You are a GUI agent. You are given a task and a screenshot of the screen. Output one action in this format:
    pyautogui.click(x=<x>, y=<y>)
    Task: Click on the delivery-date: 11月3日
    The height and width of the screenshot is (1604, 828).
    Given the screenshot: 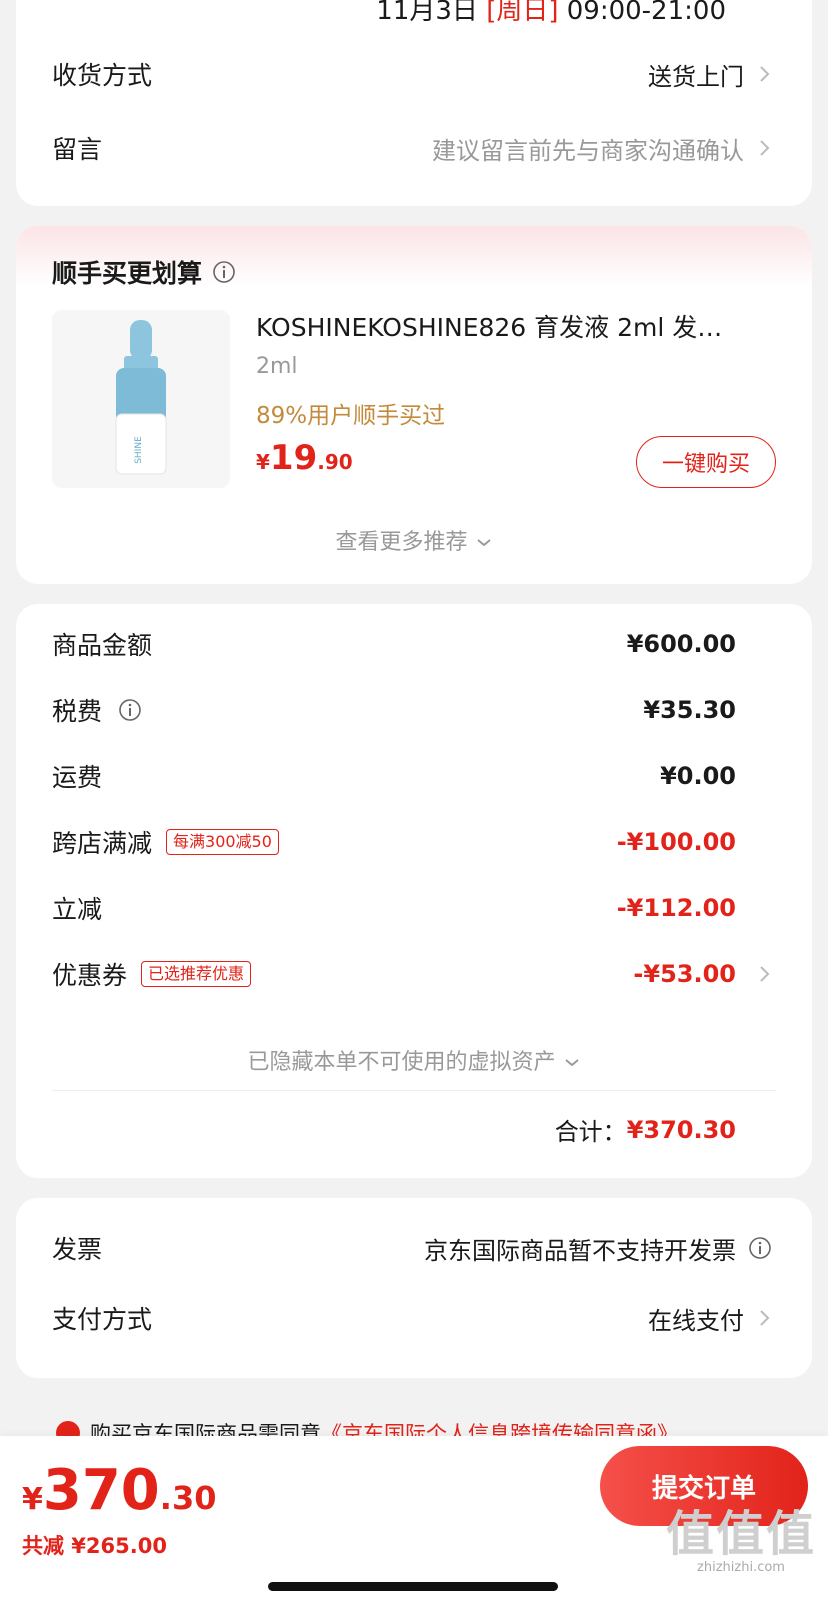 What is the action you would take?
    pyautogui.click(x=427, y=13)
    